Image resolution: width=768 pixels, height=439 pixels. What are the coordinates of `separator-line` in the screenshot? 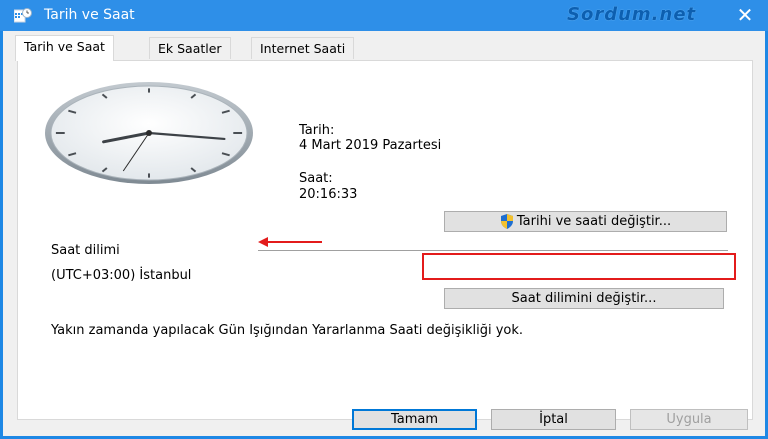 It's located at (493, 250).